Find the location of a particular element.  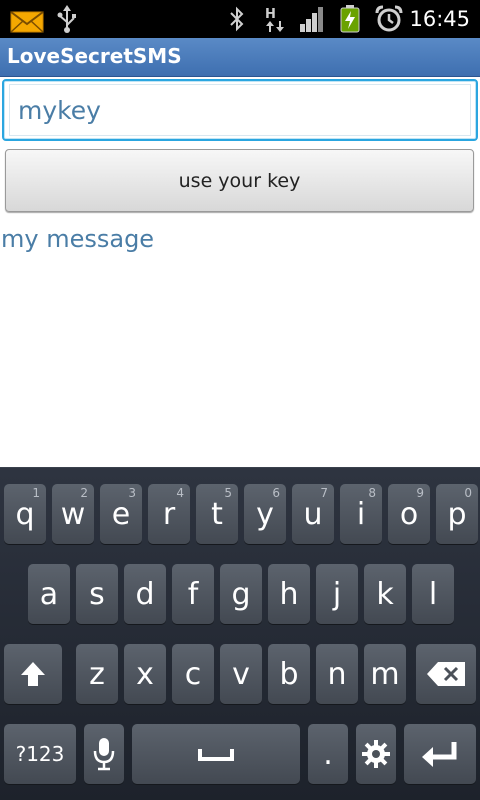

space-bar-icon is located at coordinates (216, 755).